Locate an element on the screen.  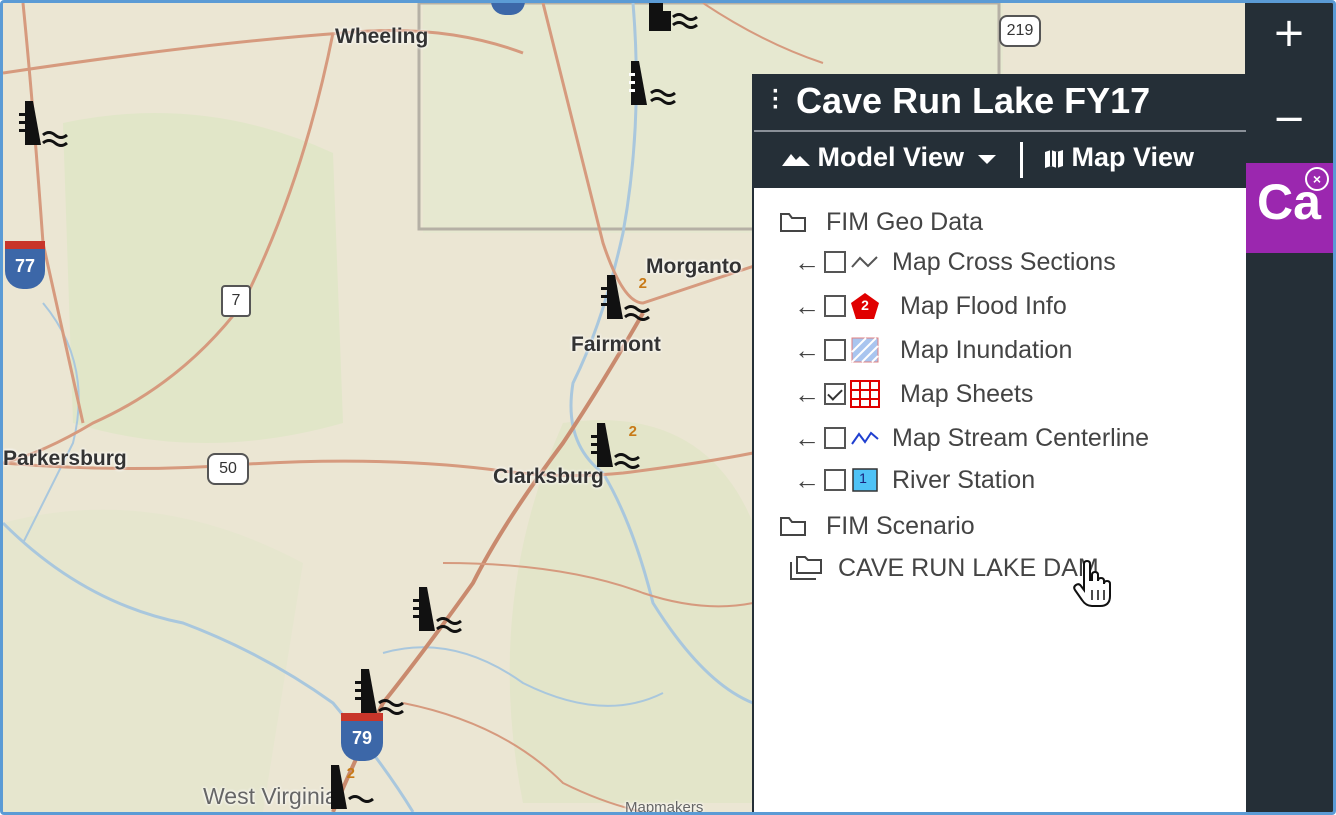
layer-row-river-station: ← 1 River Station is located at coordinates (914, 480).